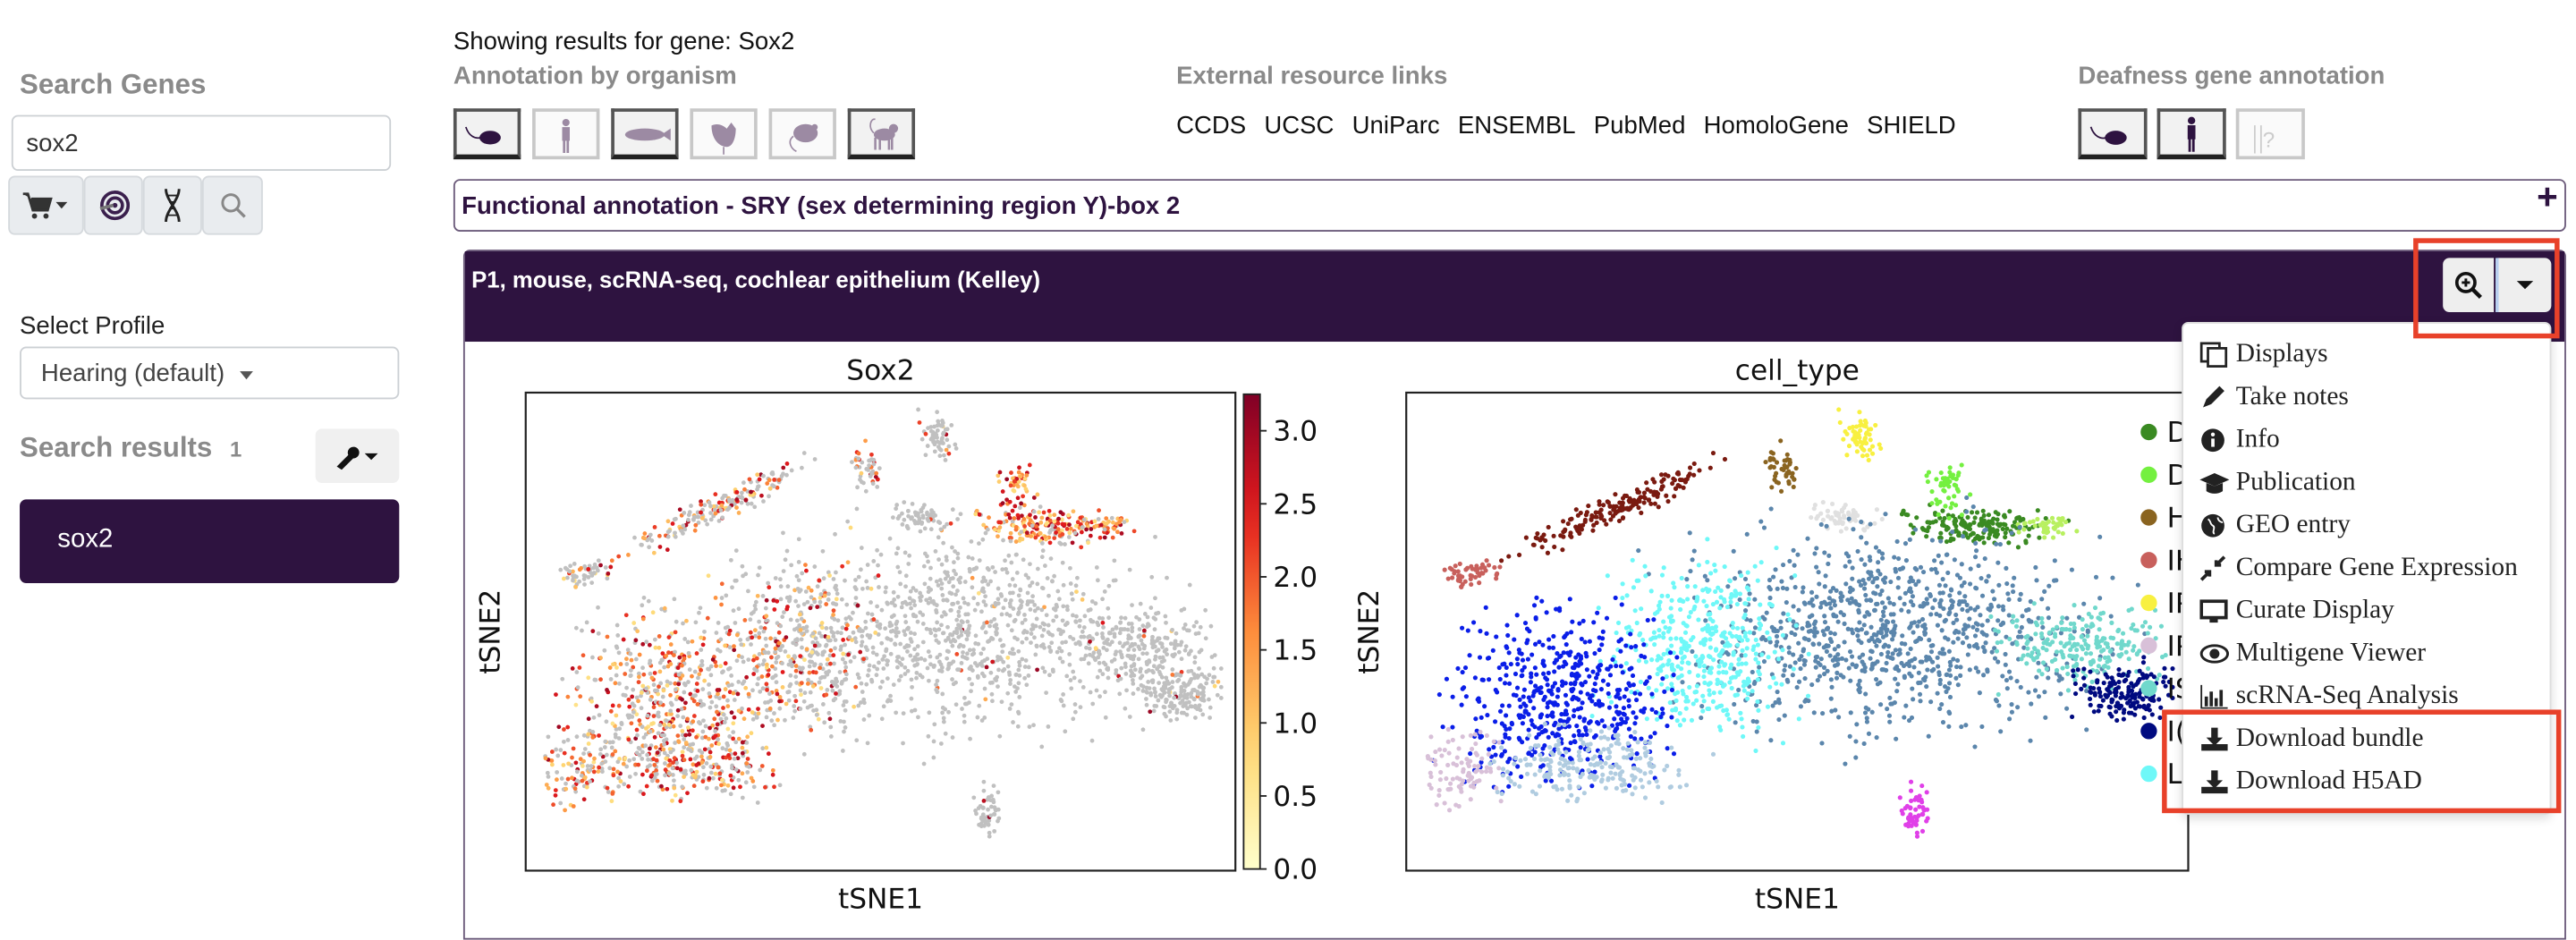 This screenshot has height=940, width=2576. I want to click on external-link-homologene: HomoloGene, so click(1776, 126).